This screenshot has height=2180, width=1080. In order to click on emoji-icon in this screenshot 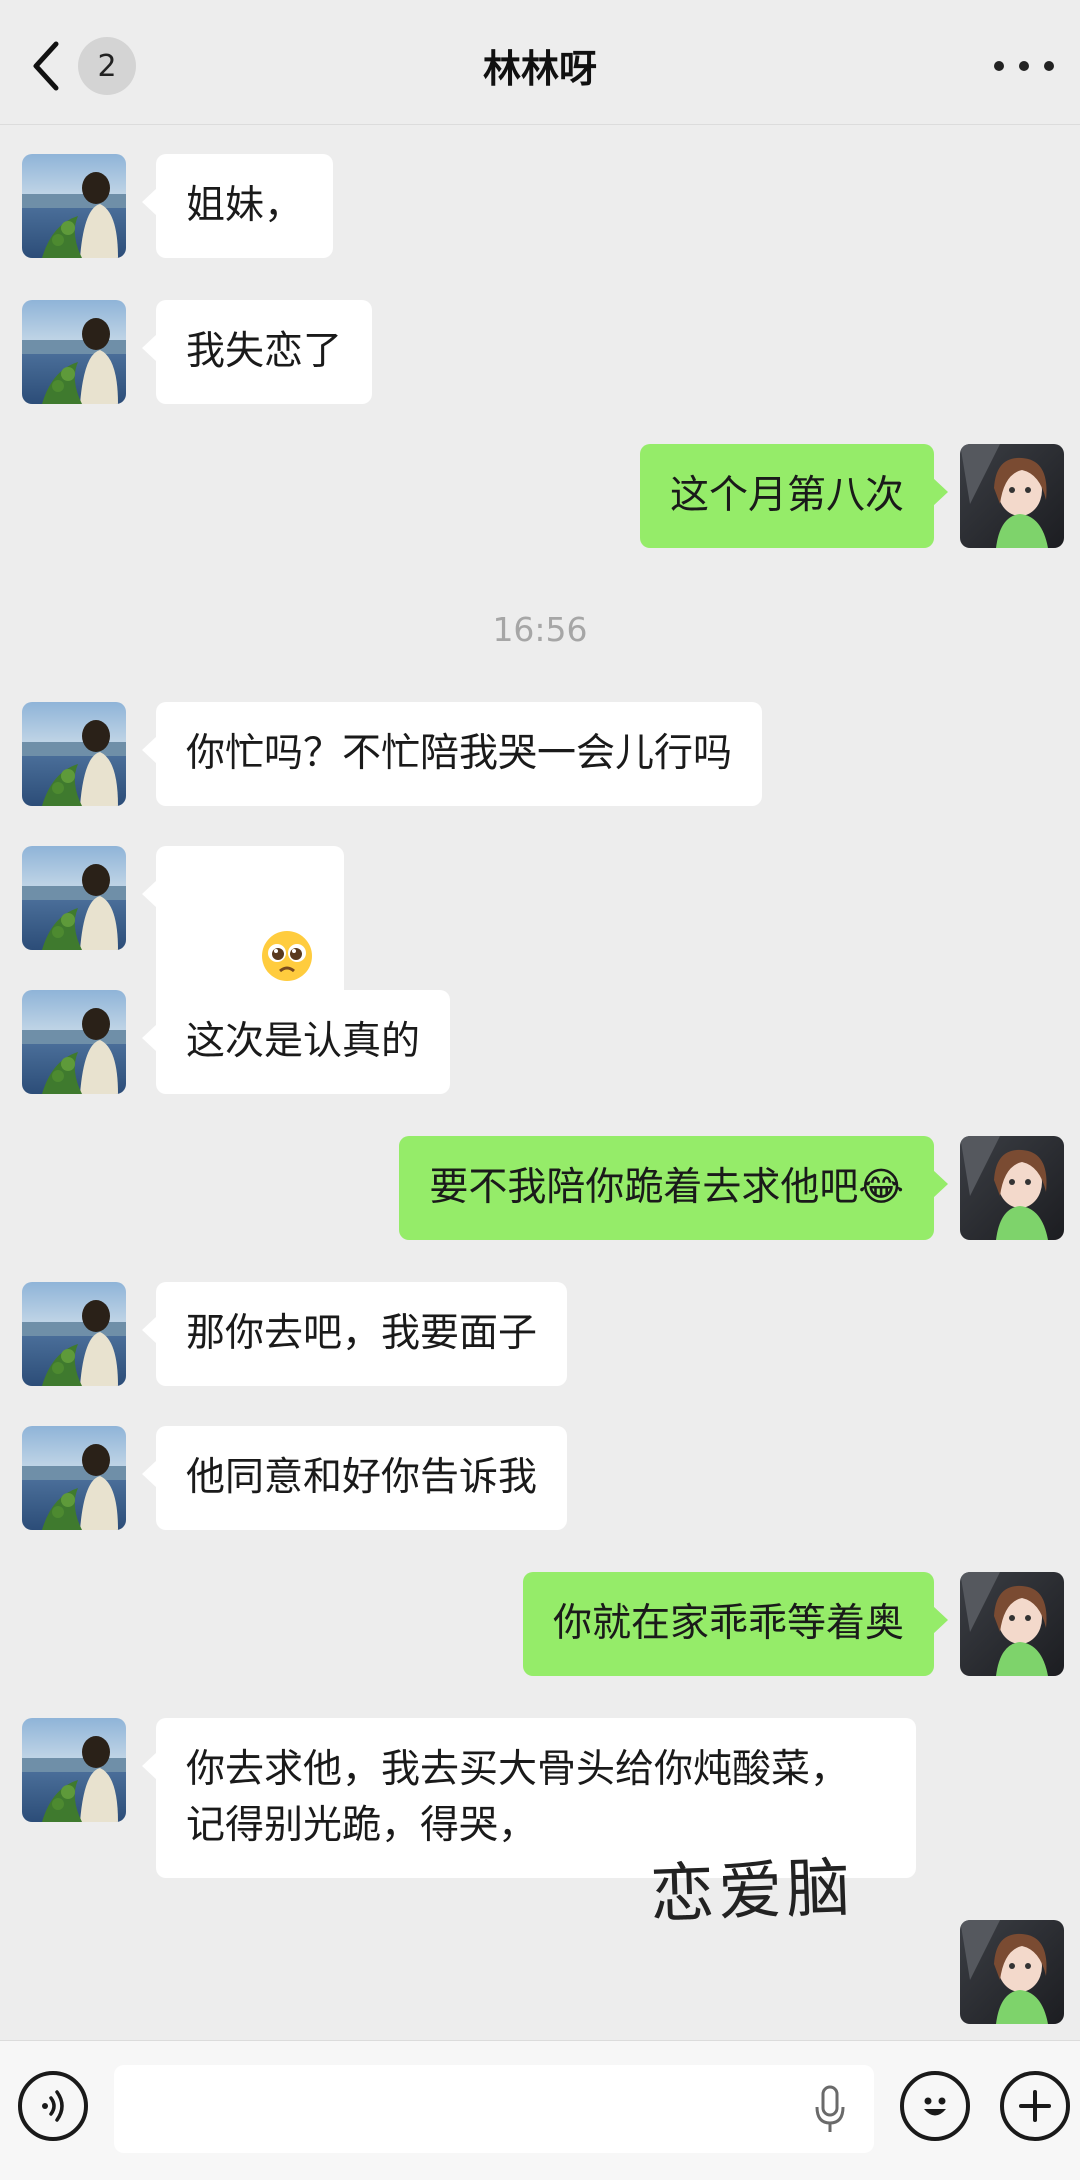, I will do `click(935, 2106)`.